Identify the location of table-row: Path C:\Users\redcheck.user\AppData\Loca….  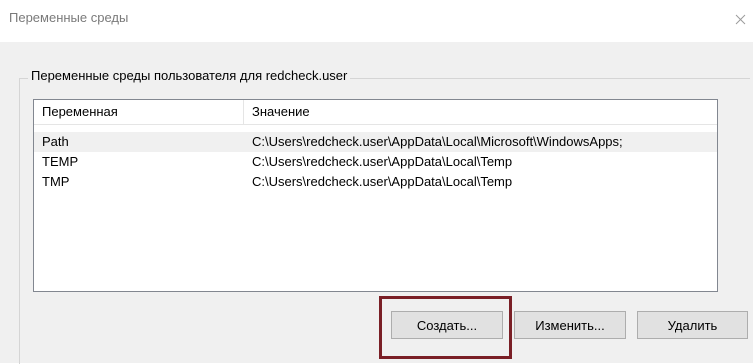
(375, 142).